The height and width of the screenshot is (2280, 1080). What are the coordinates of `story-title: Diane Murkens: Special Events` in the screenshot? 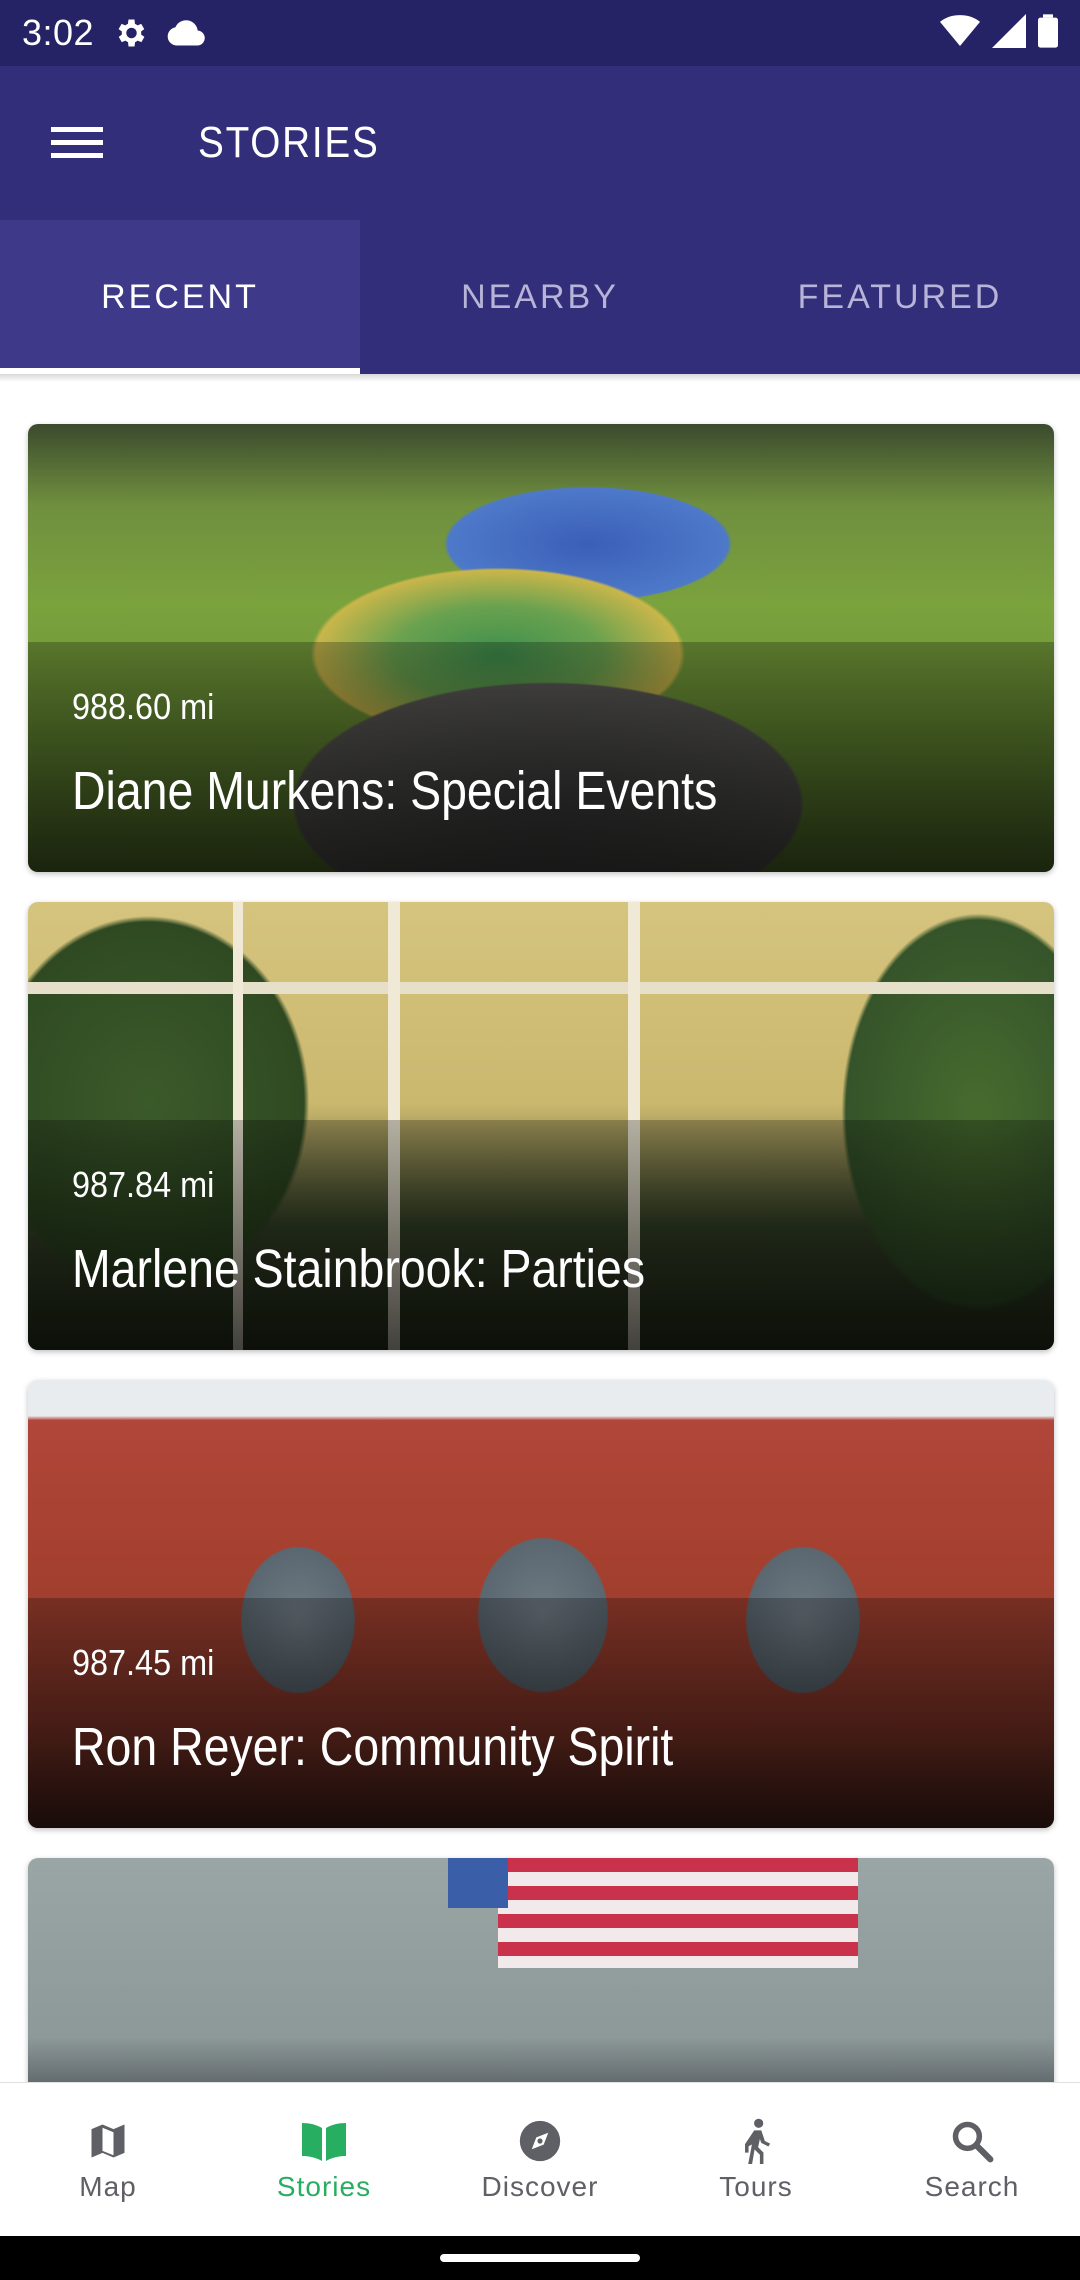 It's located at (395, 791).